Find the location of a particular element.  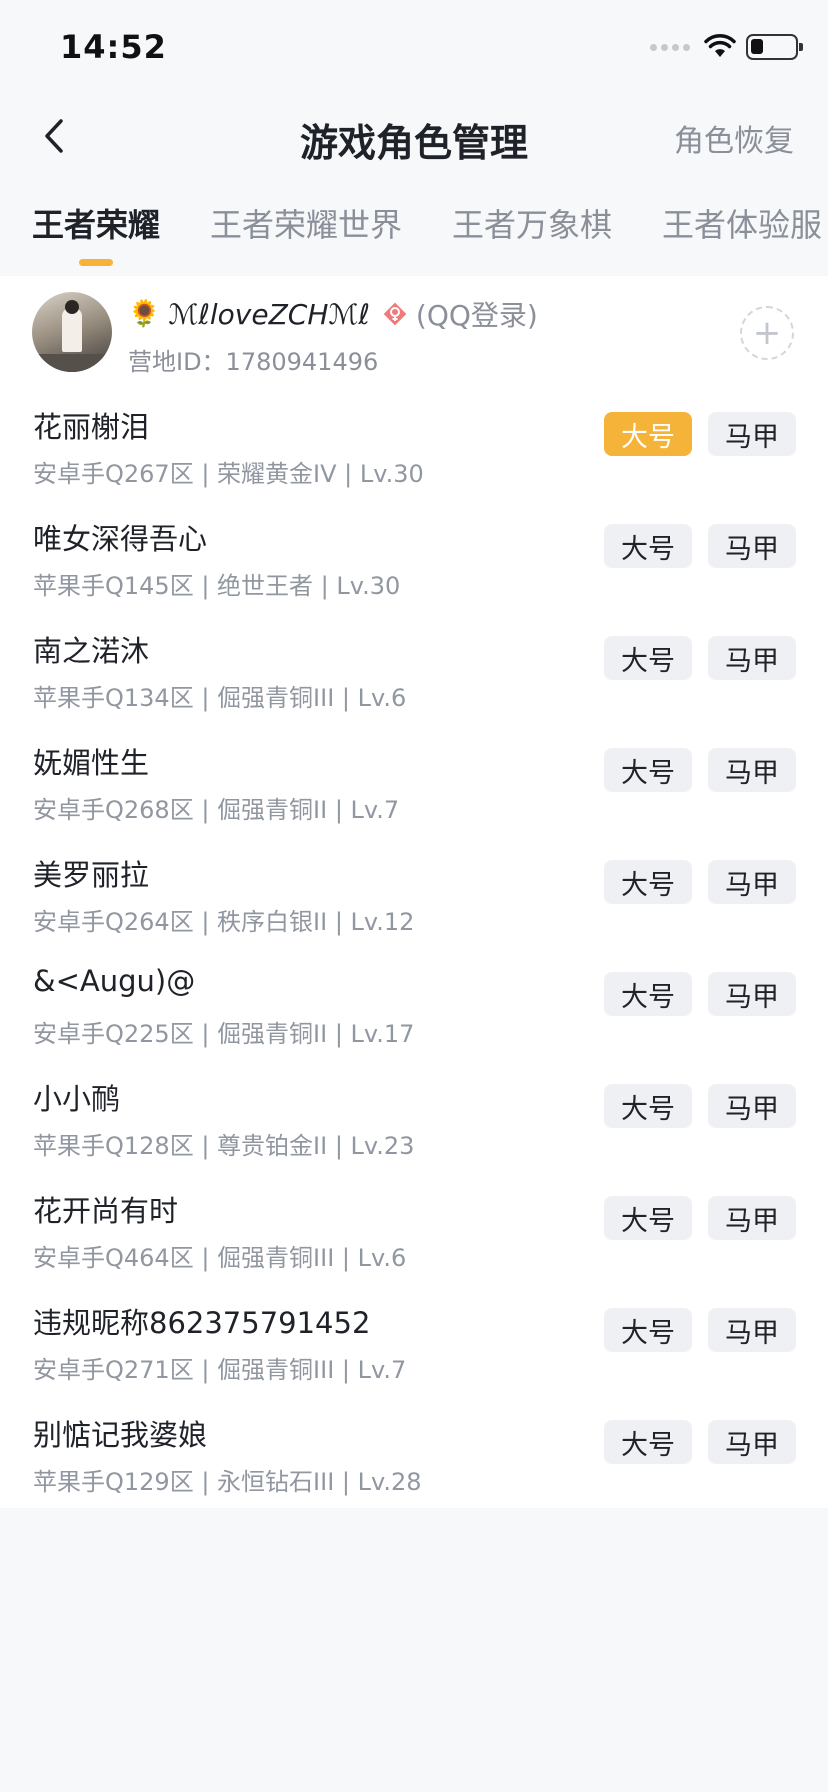

login-type: (QQ登录) is located at coordinates (476, 315).